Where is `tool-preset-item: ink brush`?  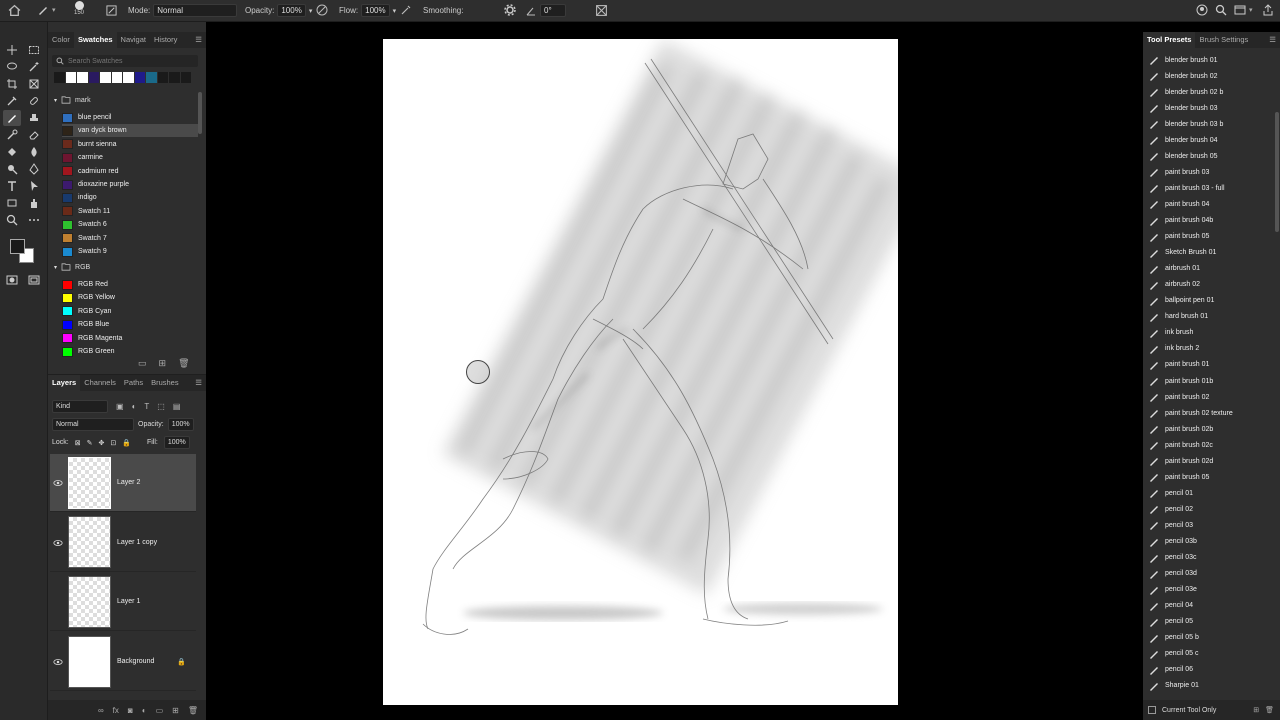 tool-preset-item: ink brush is located at coordinates (1210, 333).